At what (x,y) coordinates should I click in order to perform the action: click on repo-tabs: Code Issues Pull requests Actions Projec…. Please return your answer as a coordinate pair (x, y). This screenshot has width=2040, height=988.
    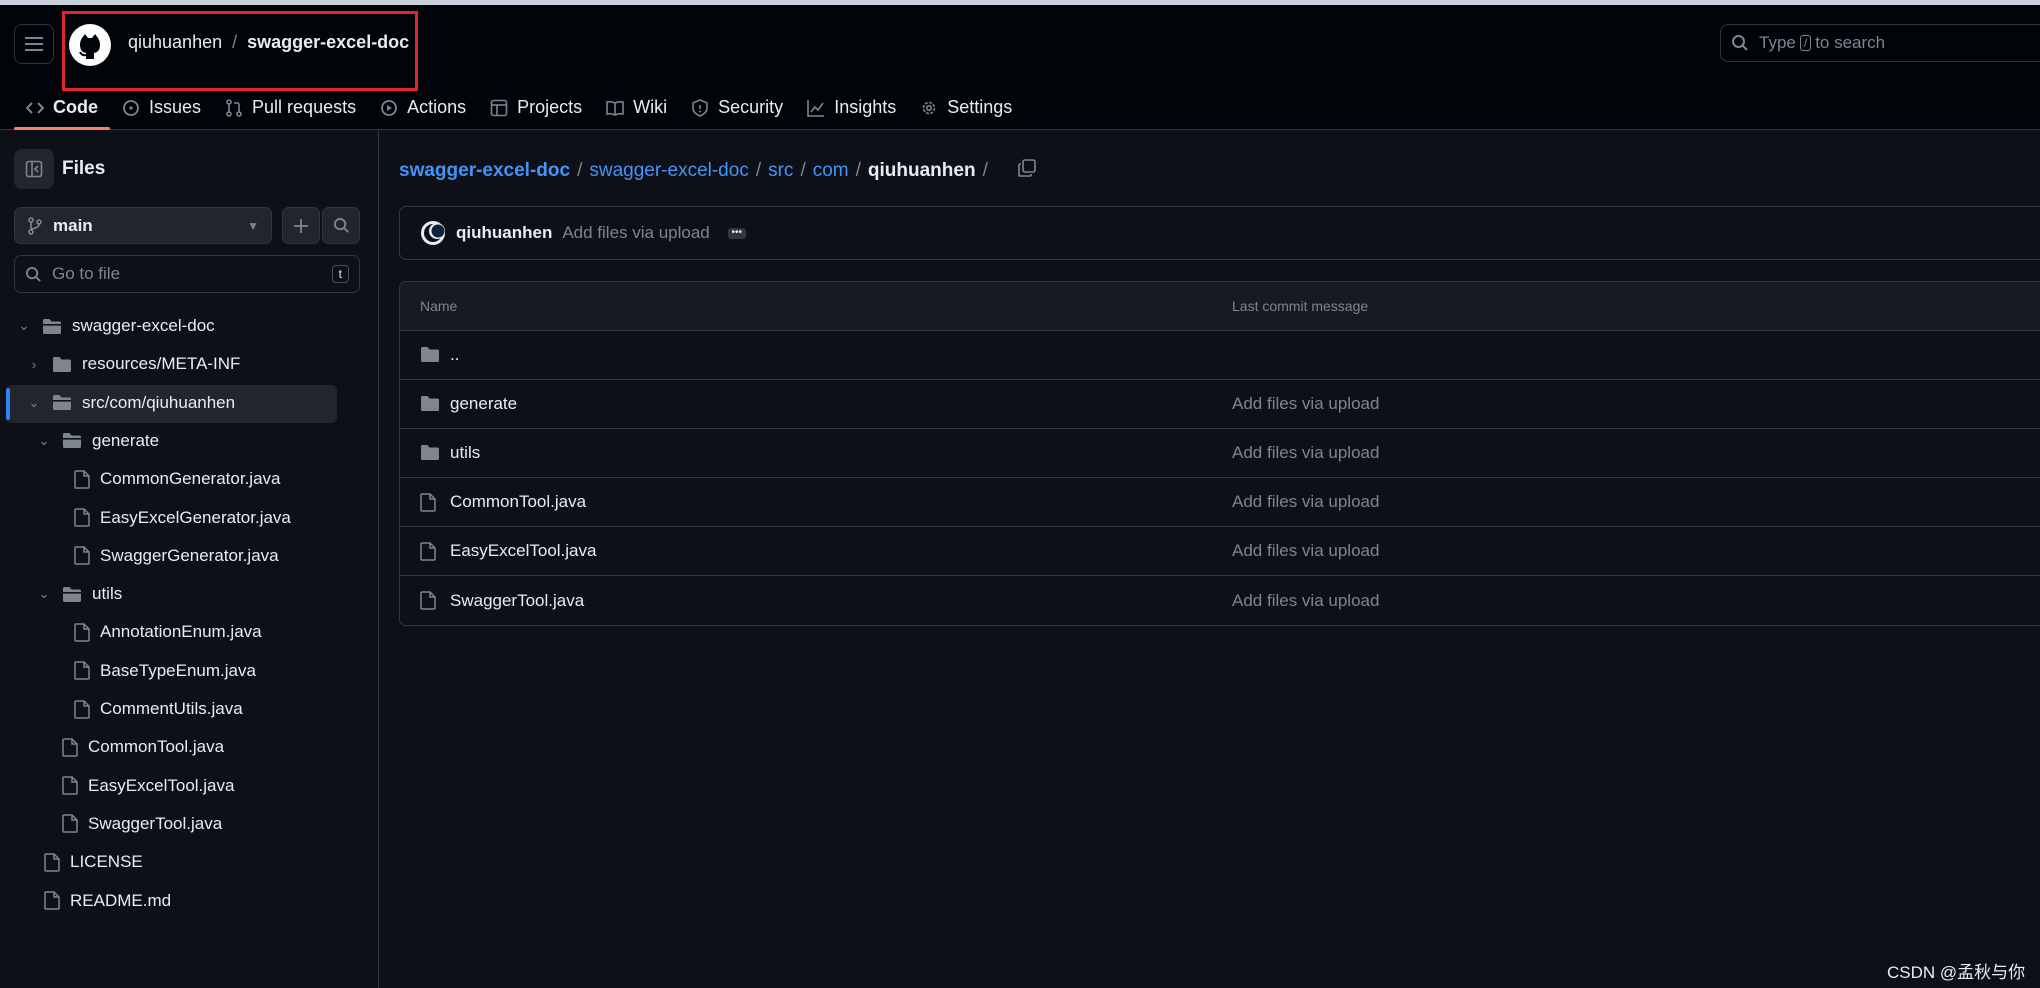
    Looking at the image, I should click on (519, 107).